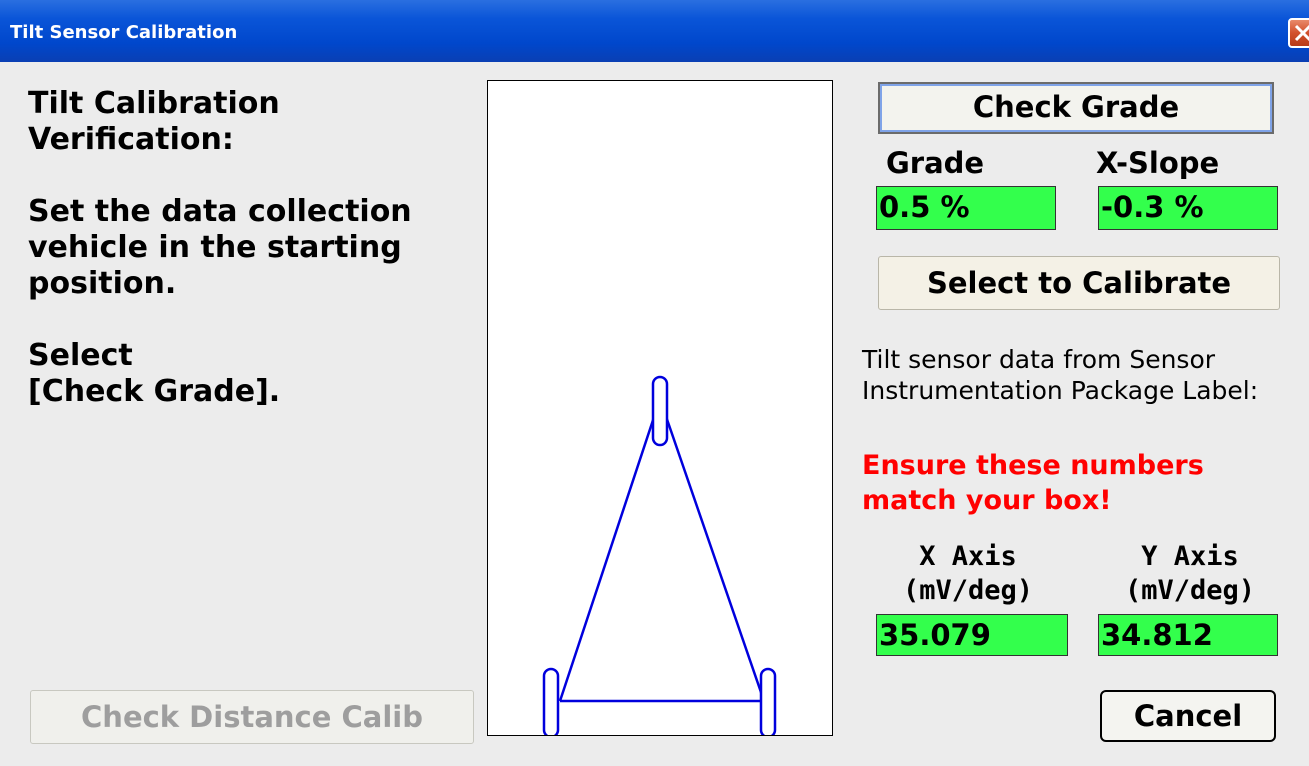  Describe the element at coordinates (154, 121) in the screenshot. I see `instructions-heading: Tilt Calibration Verification:` at that location.